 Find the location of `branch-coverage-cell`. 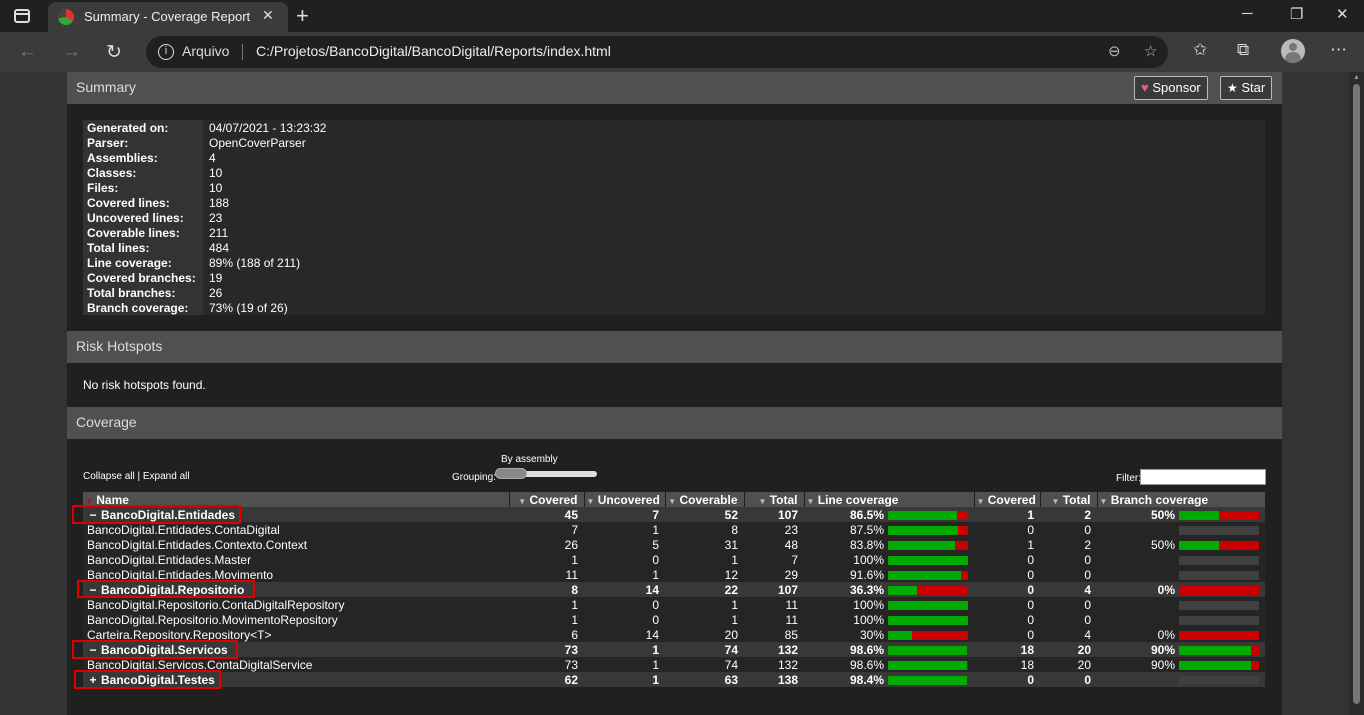

branch-coverage-cell is located at coordinates (1181, 604).